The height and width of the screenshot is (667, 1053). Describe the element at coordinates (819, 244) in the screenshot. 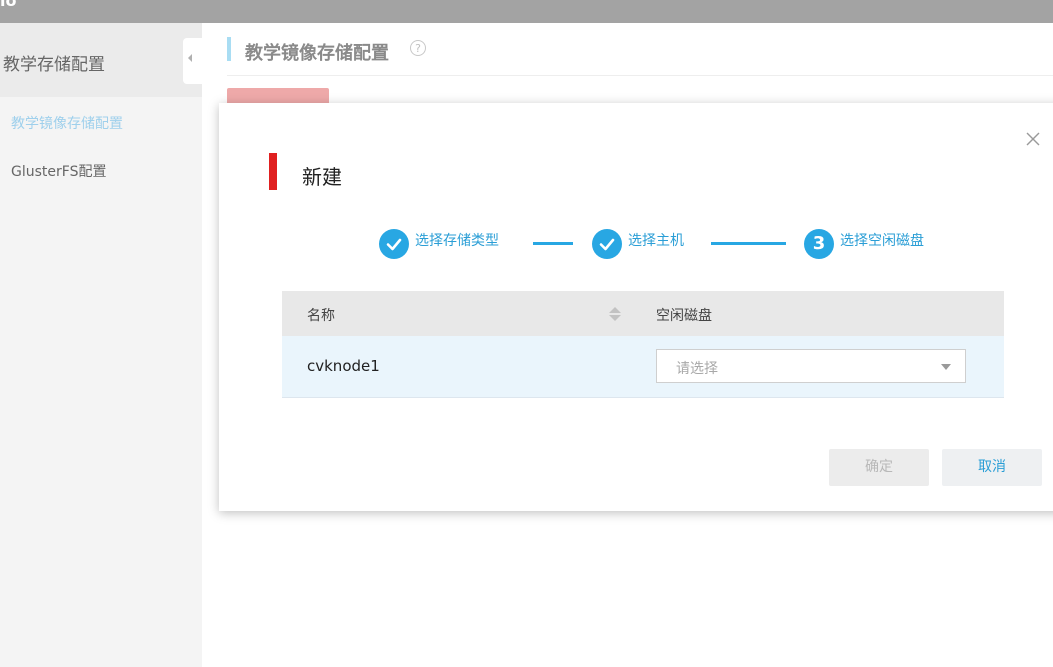

I see `step-3-number: 3` at that location.